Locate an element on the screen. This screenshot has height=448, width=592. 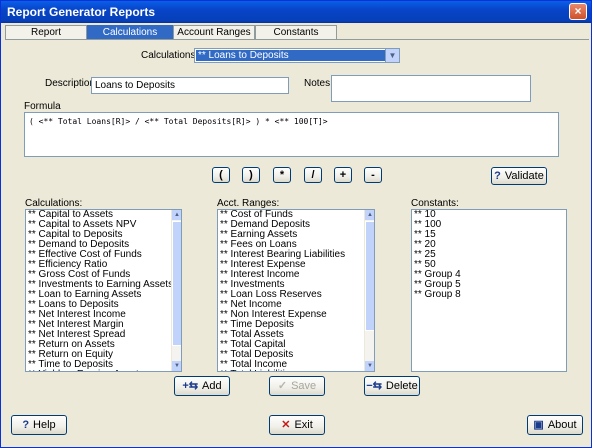
notes-label: Notes is located at coordinates (317, 83).